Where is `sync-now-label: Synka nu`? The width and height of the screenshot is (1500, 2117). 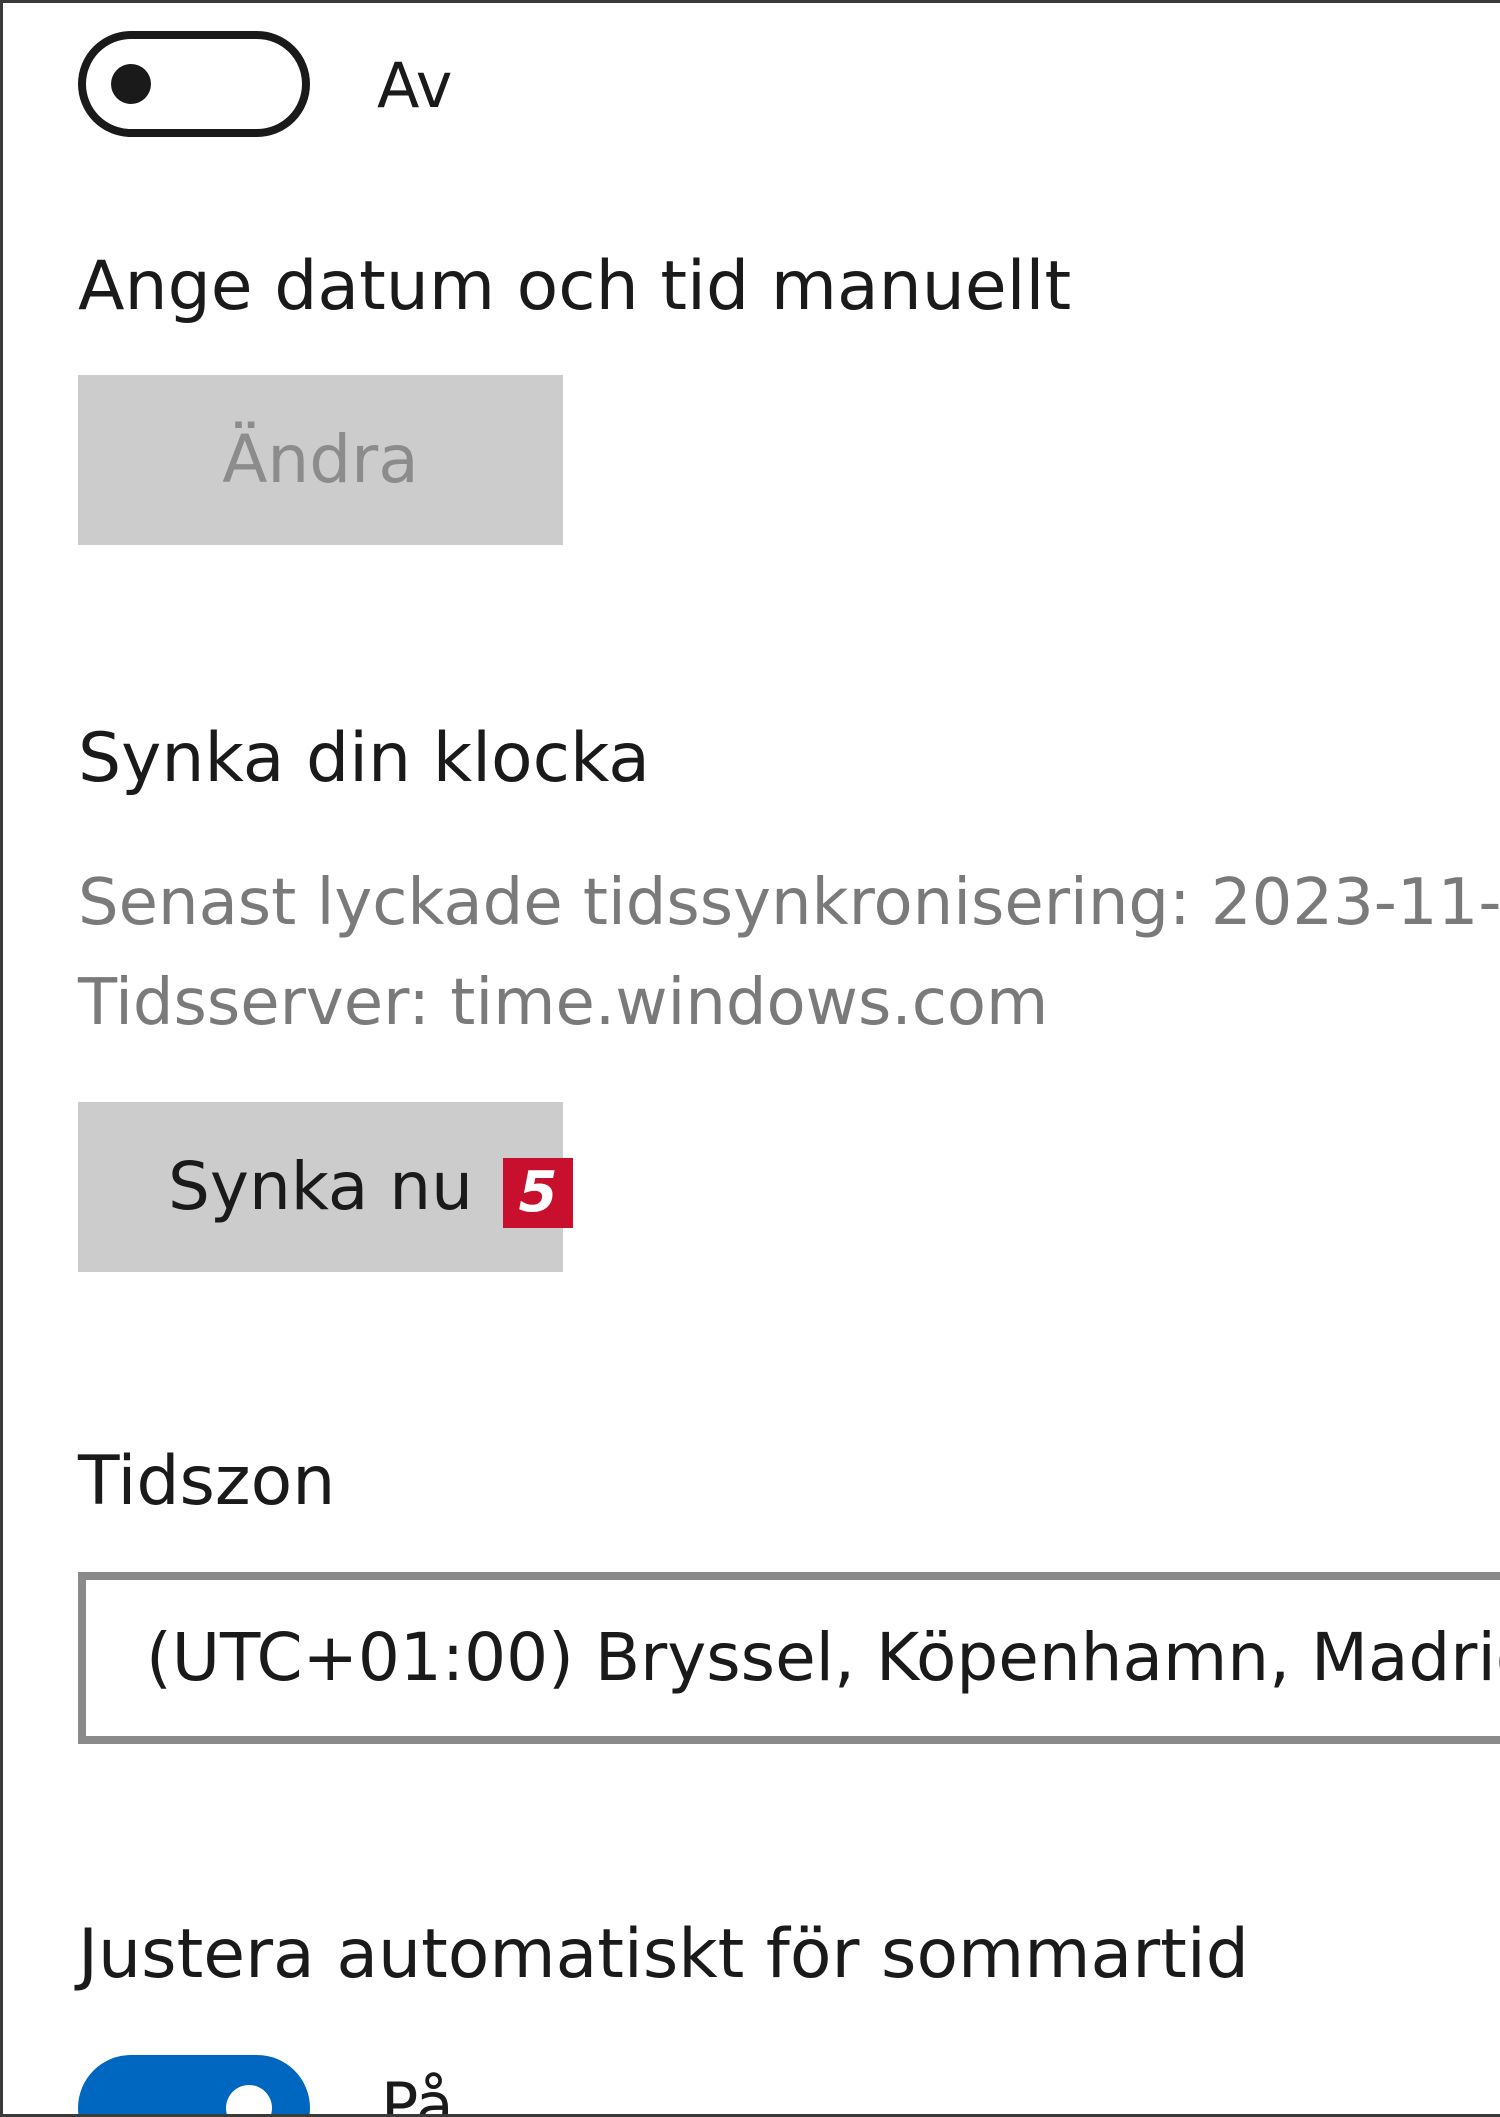
sync-now-label: Synka nu is located at coordinates (320, 1186).